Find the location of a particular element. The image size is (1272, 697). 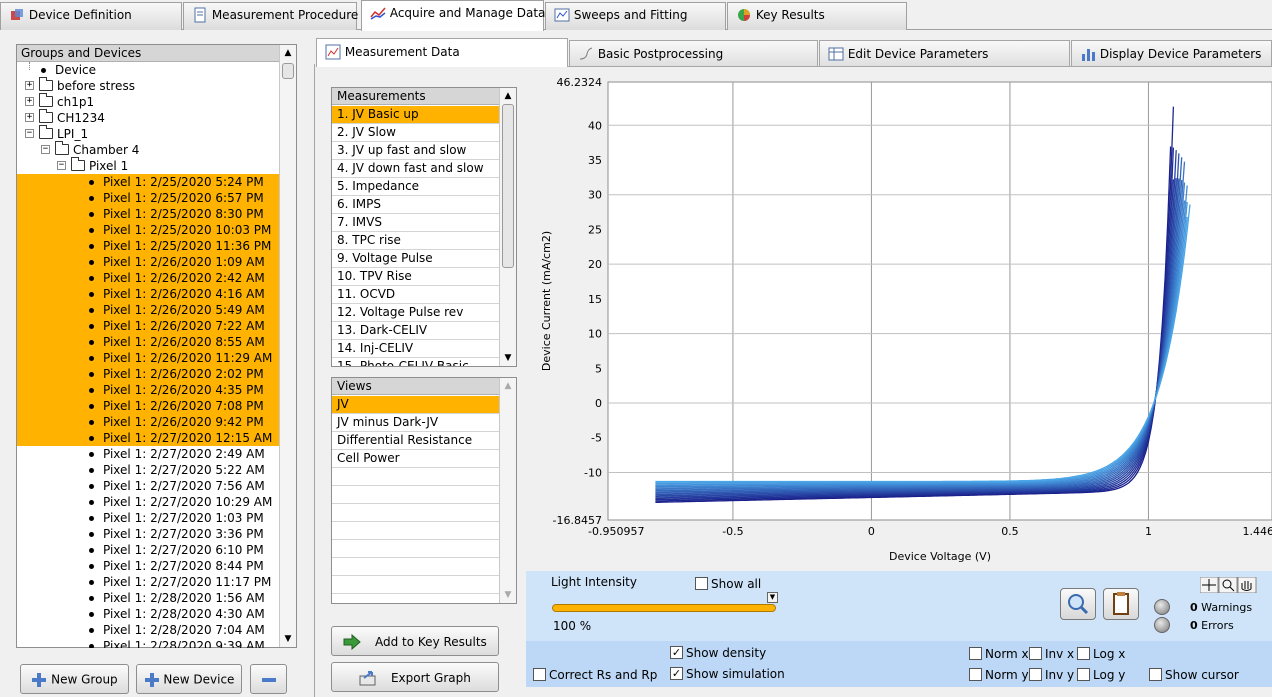

tree-measurement-item: Pixel 1: 2/25/2020 10:03 PM is located at coordinates (148, 230).